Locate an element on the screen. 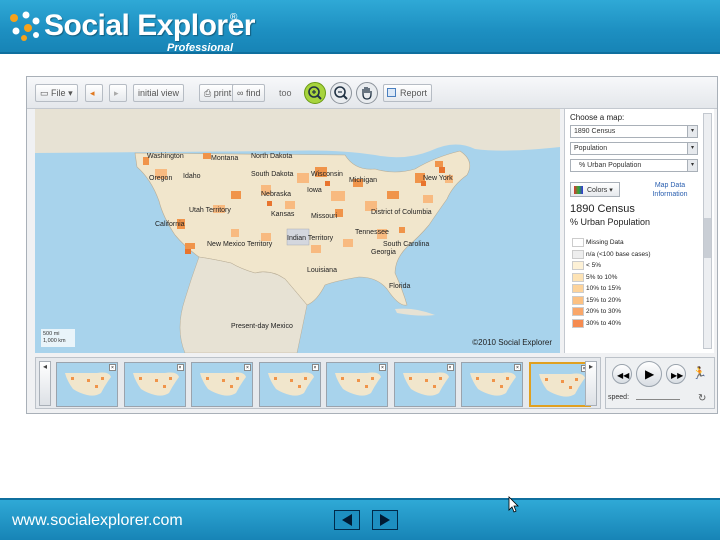  chevron-right-icon: ▸ is located at coordinates (590, 366).